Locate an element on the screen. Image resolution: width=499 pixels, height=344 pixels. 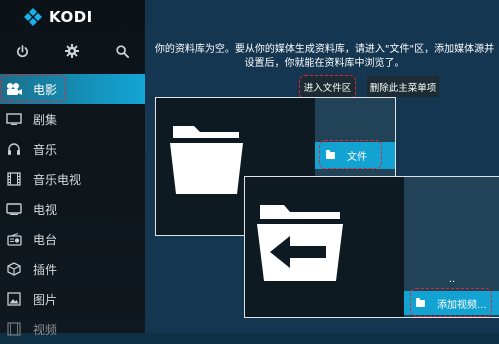
sidebar-item-movies: 电影 is located at coordinates (72, 89).